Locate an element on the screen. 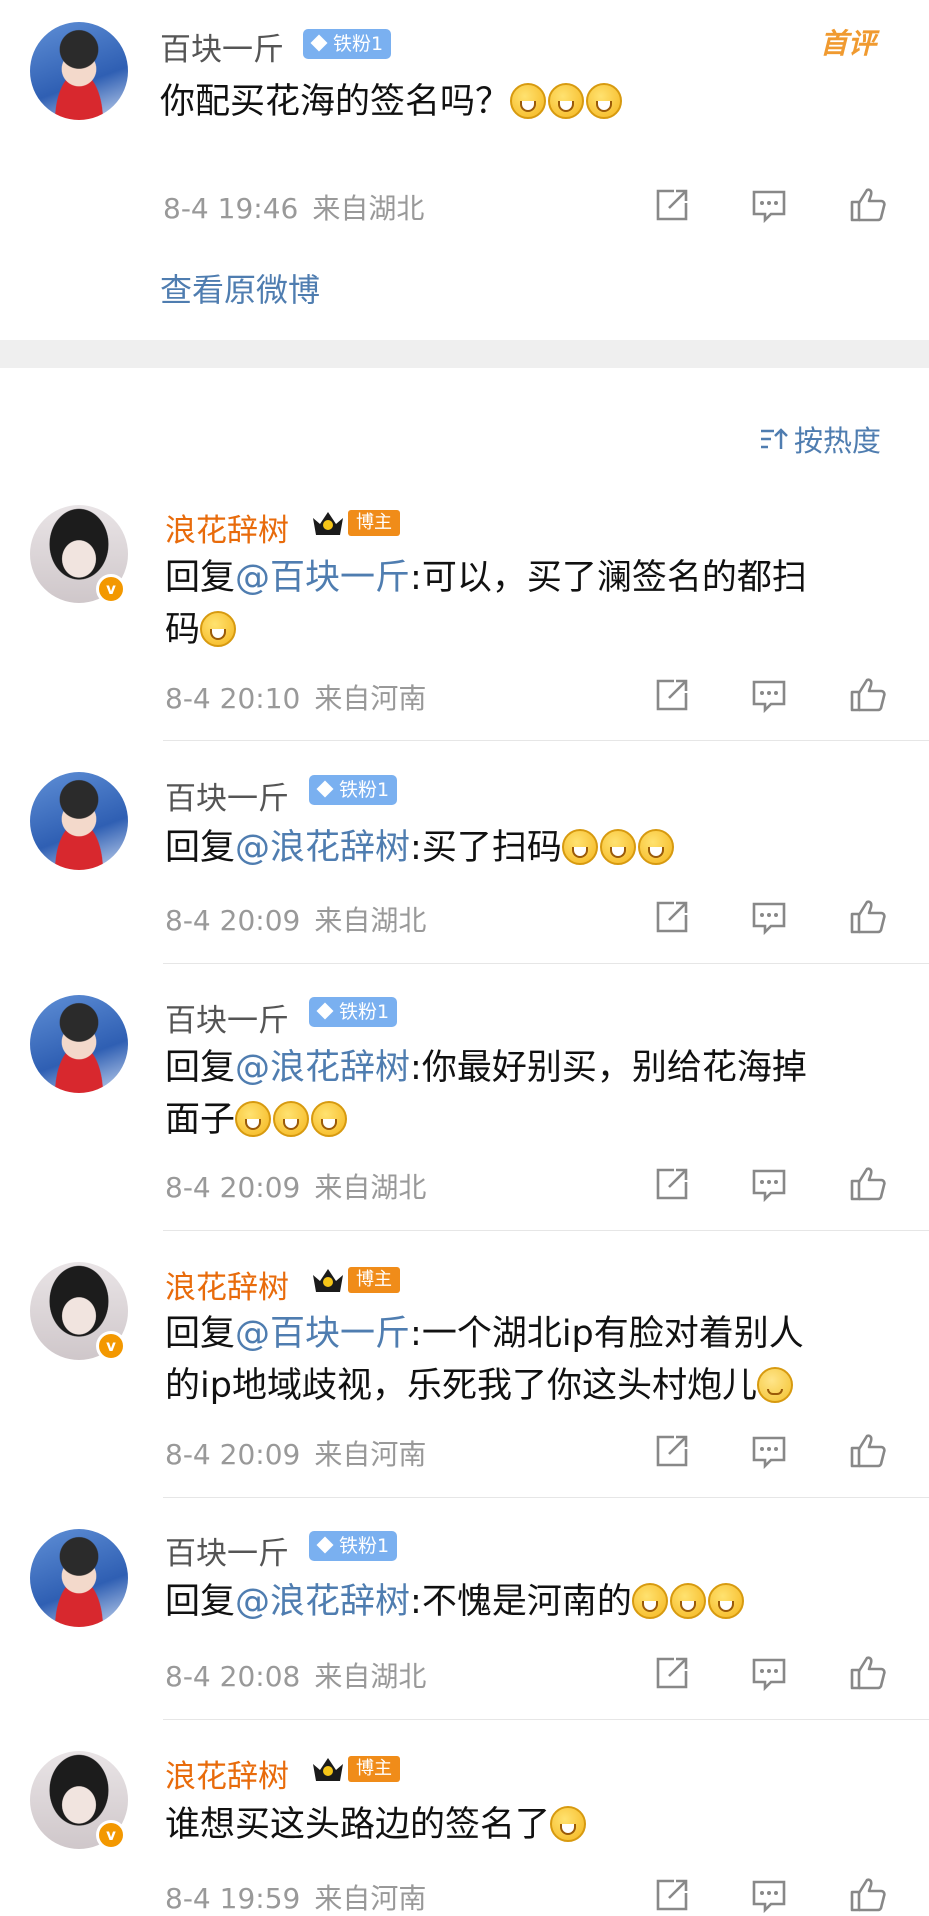  reply-text: 回复@百块一斤:一个湖北ip有脸对着别人 is located at coordinates (484, 1334).